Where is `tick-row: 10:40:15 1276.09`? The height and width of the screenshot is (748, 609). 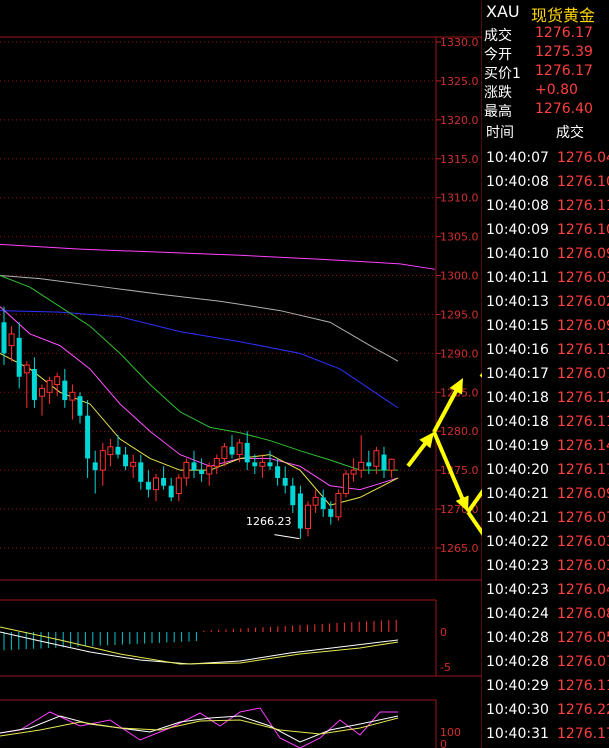 tick-row: 10:40:15 1276.09 is located at coordinates (545, 326).